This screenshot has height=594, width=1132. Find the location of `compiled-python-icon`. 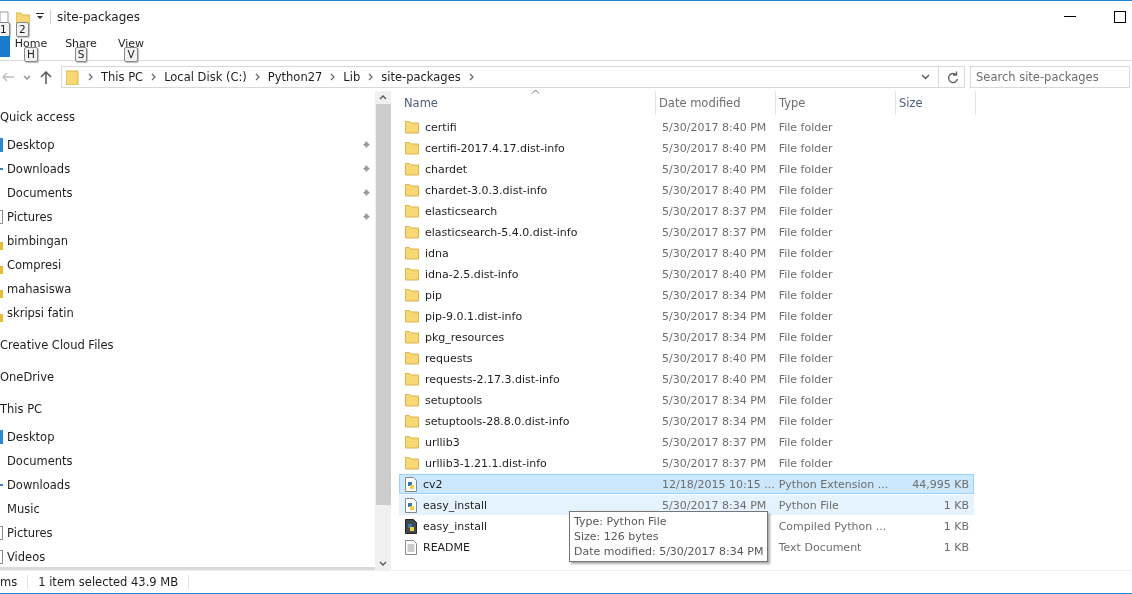

compiled-python-icon is located at coordinates (411, 526).